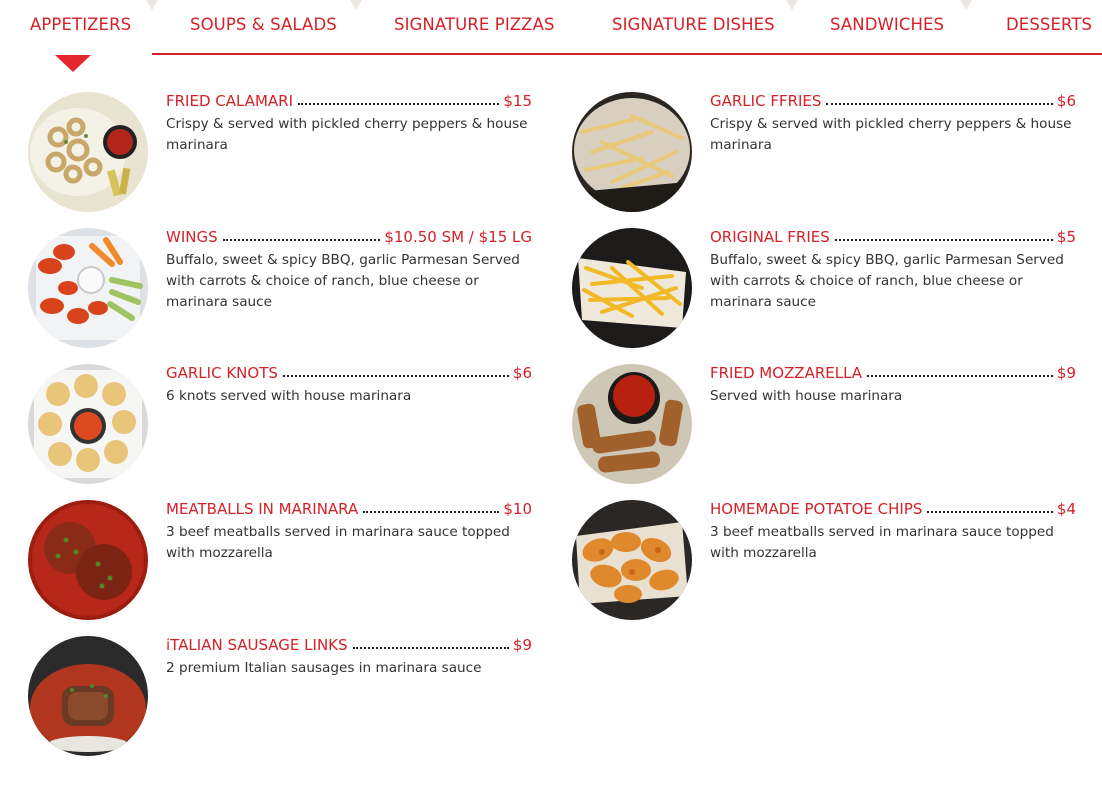  What do you see at coordinates (88, 696) in the screenshot?
I see `sausage-links-photo` at bounding box center [88, 696].